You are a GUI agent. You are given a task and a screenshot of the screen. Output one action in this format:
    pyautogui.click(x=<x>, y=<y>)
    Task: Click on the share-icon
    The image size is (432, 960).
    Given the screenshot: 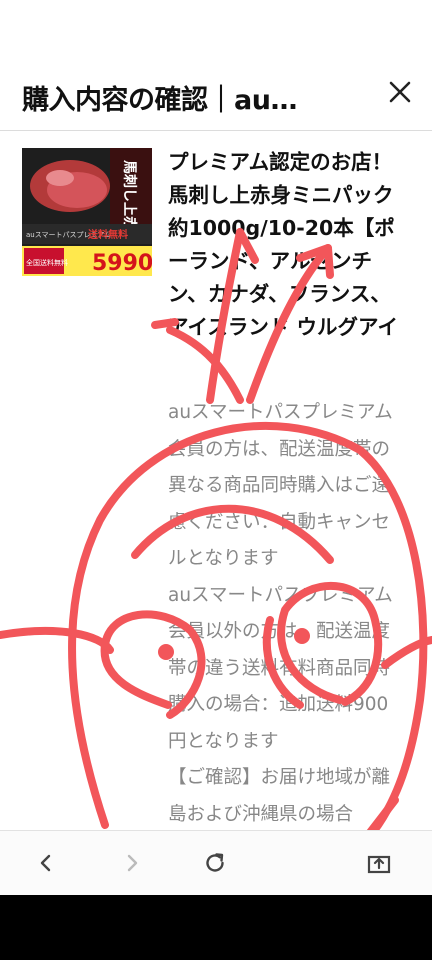 What is the action you would take?
    pyautogui.click(x=379, y=863)
    